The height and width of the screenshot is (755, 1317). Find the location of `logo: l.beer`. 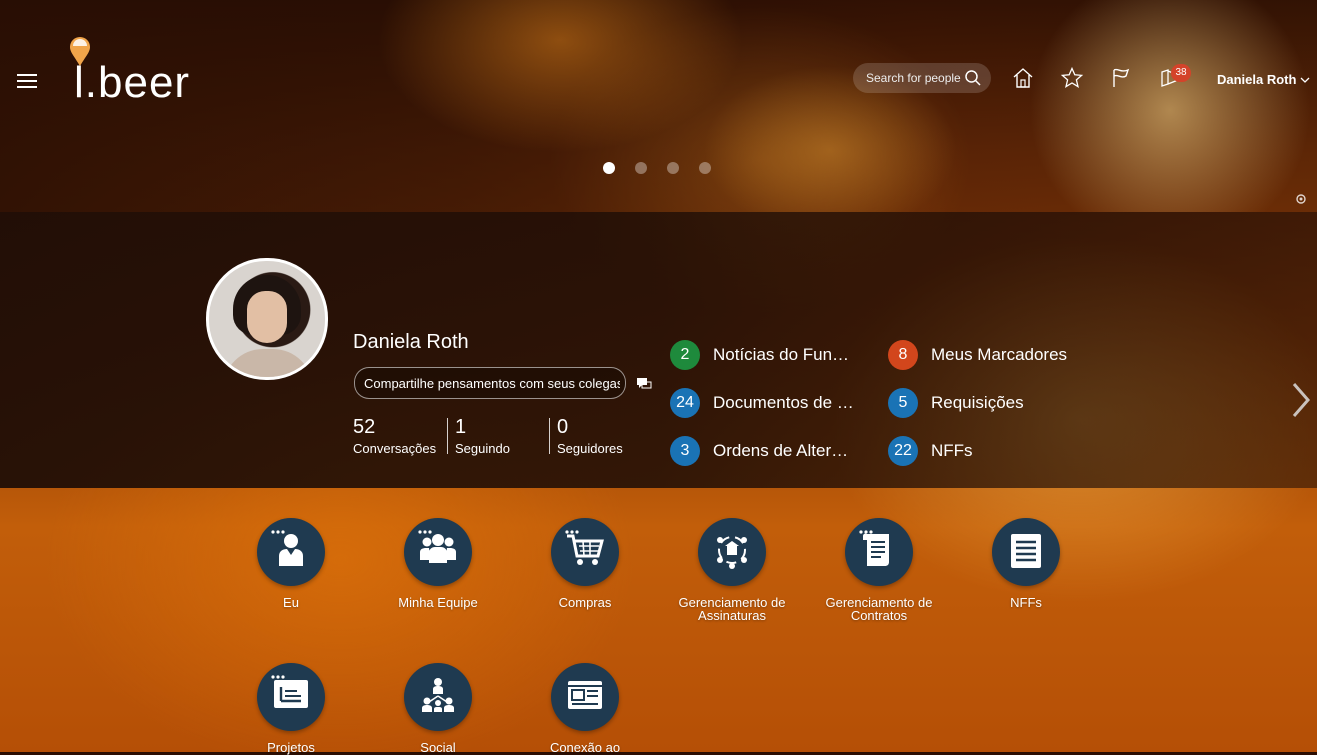

logo: l.beer is located at coordinates (136, 72).